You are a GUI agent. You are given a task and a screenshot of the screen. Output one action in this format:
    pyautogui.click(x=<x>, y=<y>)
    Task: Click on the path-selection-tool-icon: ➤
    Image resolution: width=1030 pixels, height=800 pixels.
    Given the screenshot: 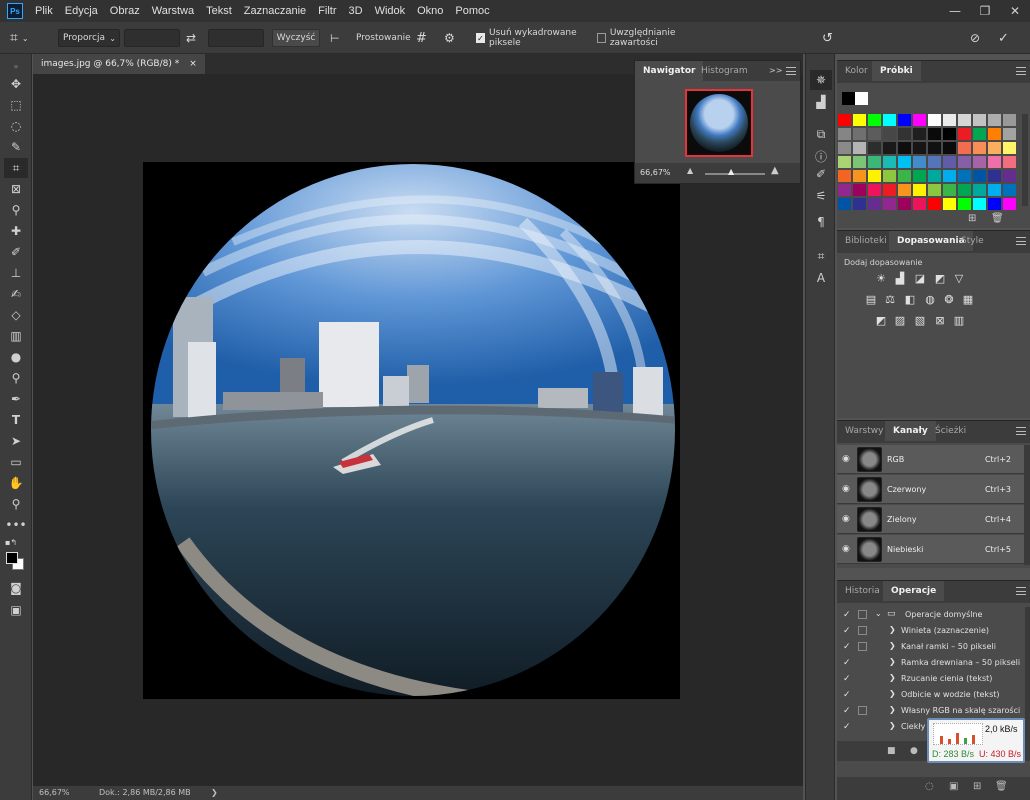 What is the action you would take?
    pyautogui.click(x=16, y=441)
    